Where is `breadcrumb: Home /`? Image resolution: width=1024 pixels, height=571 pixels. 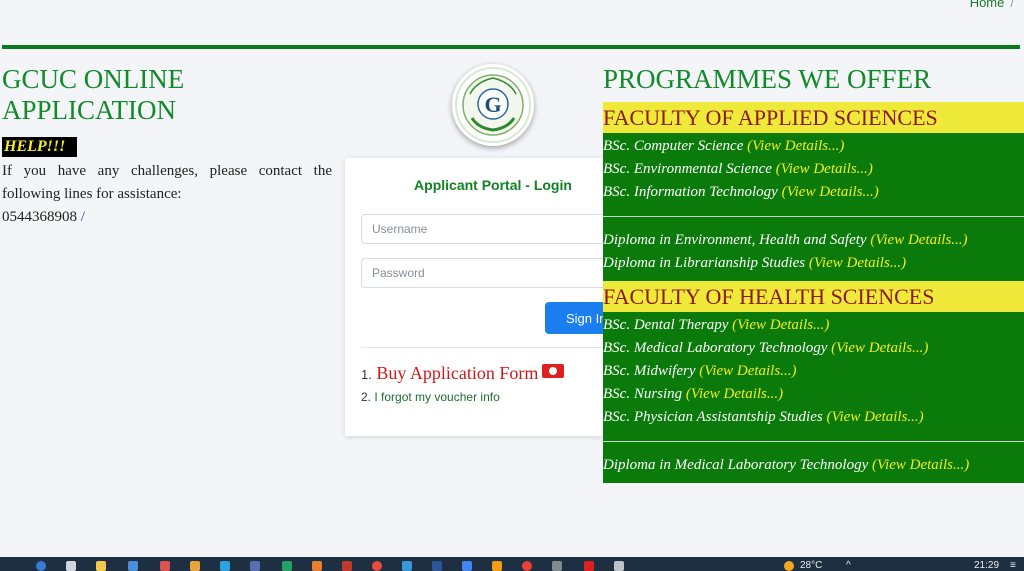
breadcrumb: Home / is located at coordinates (992, 5).